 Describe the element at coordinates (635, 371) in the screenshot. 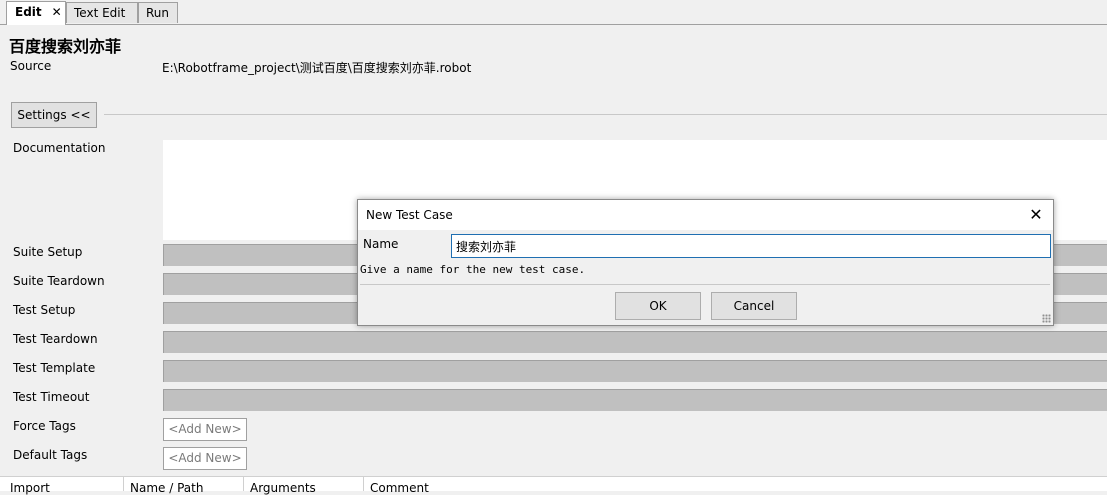

I see `test-template-field` at that location.